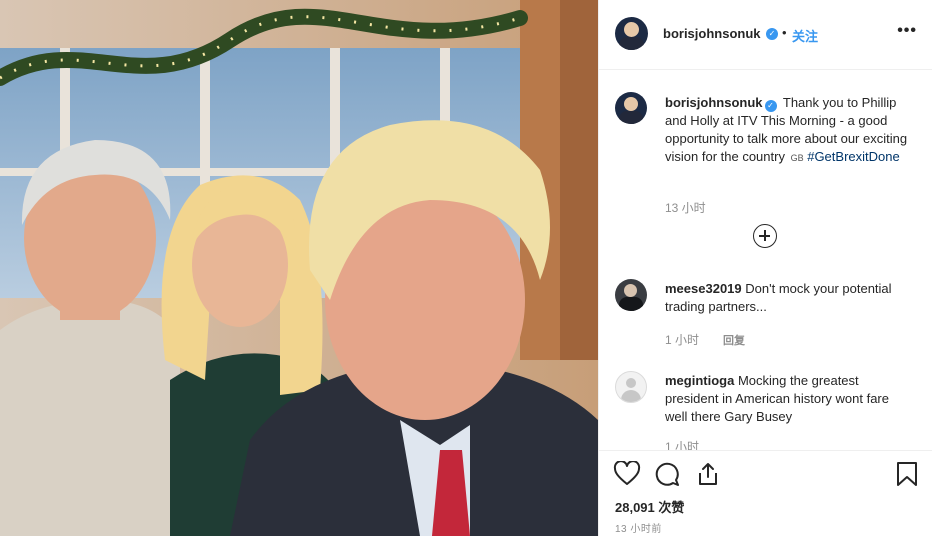  Describe the element at coordinates (907, 31) in the screenshot. I see `more-options-icon: •••` at that location.